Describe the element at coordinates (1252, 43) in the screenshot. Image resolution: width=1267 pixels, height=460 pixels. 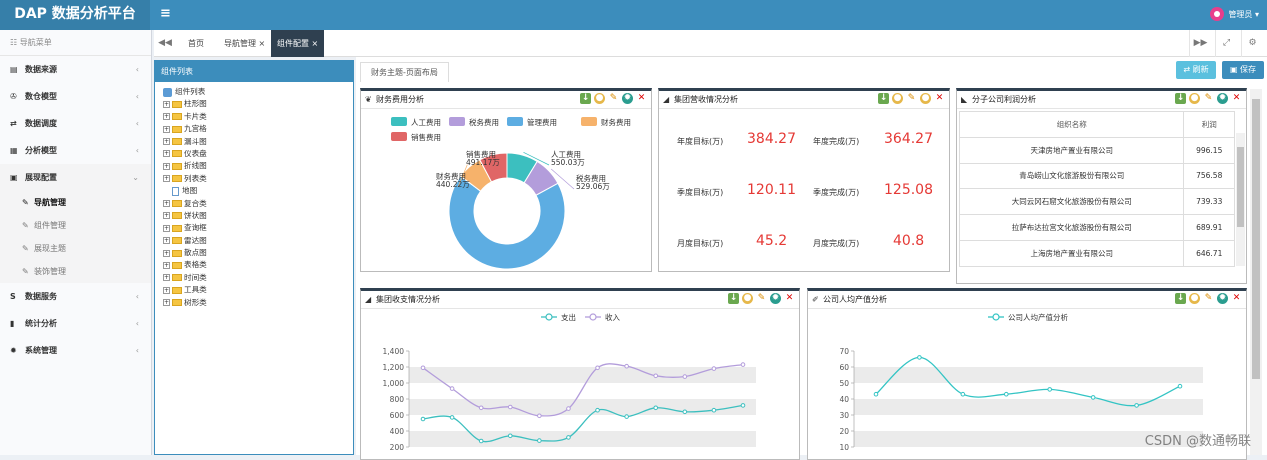
I see `settings-icon: ⚙` at that location.